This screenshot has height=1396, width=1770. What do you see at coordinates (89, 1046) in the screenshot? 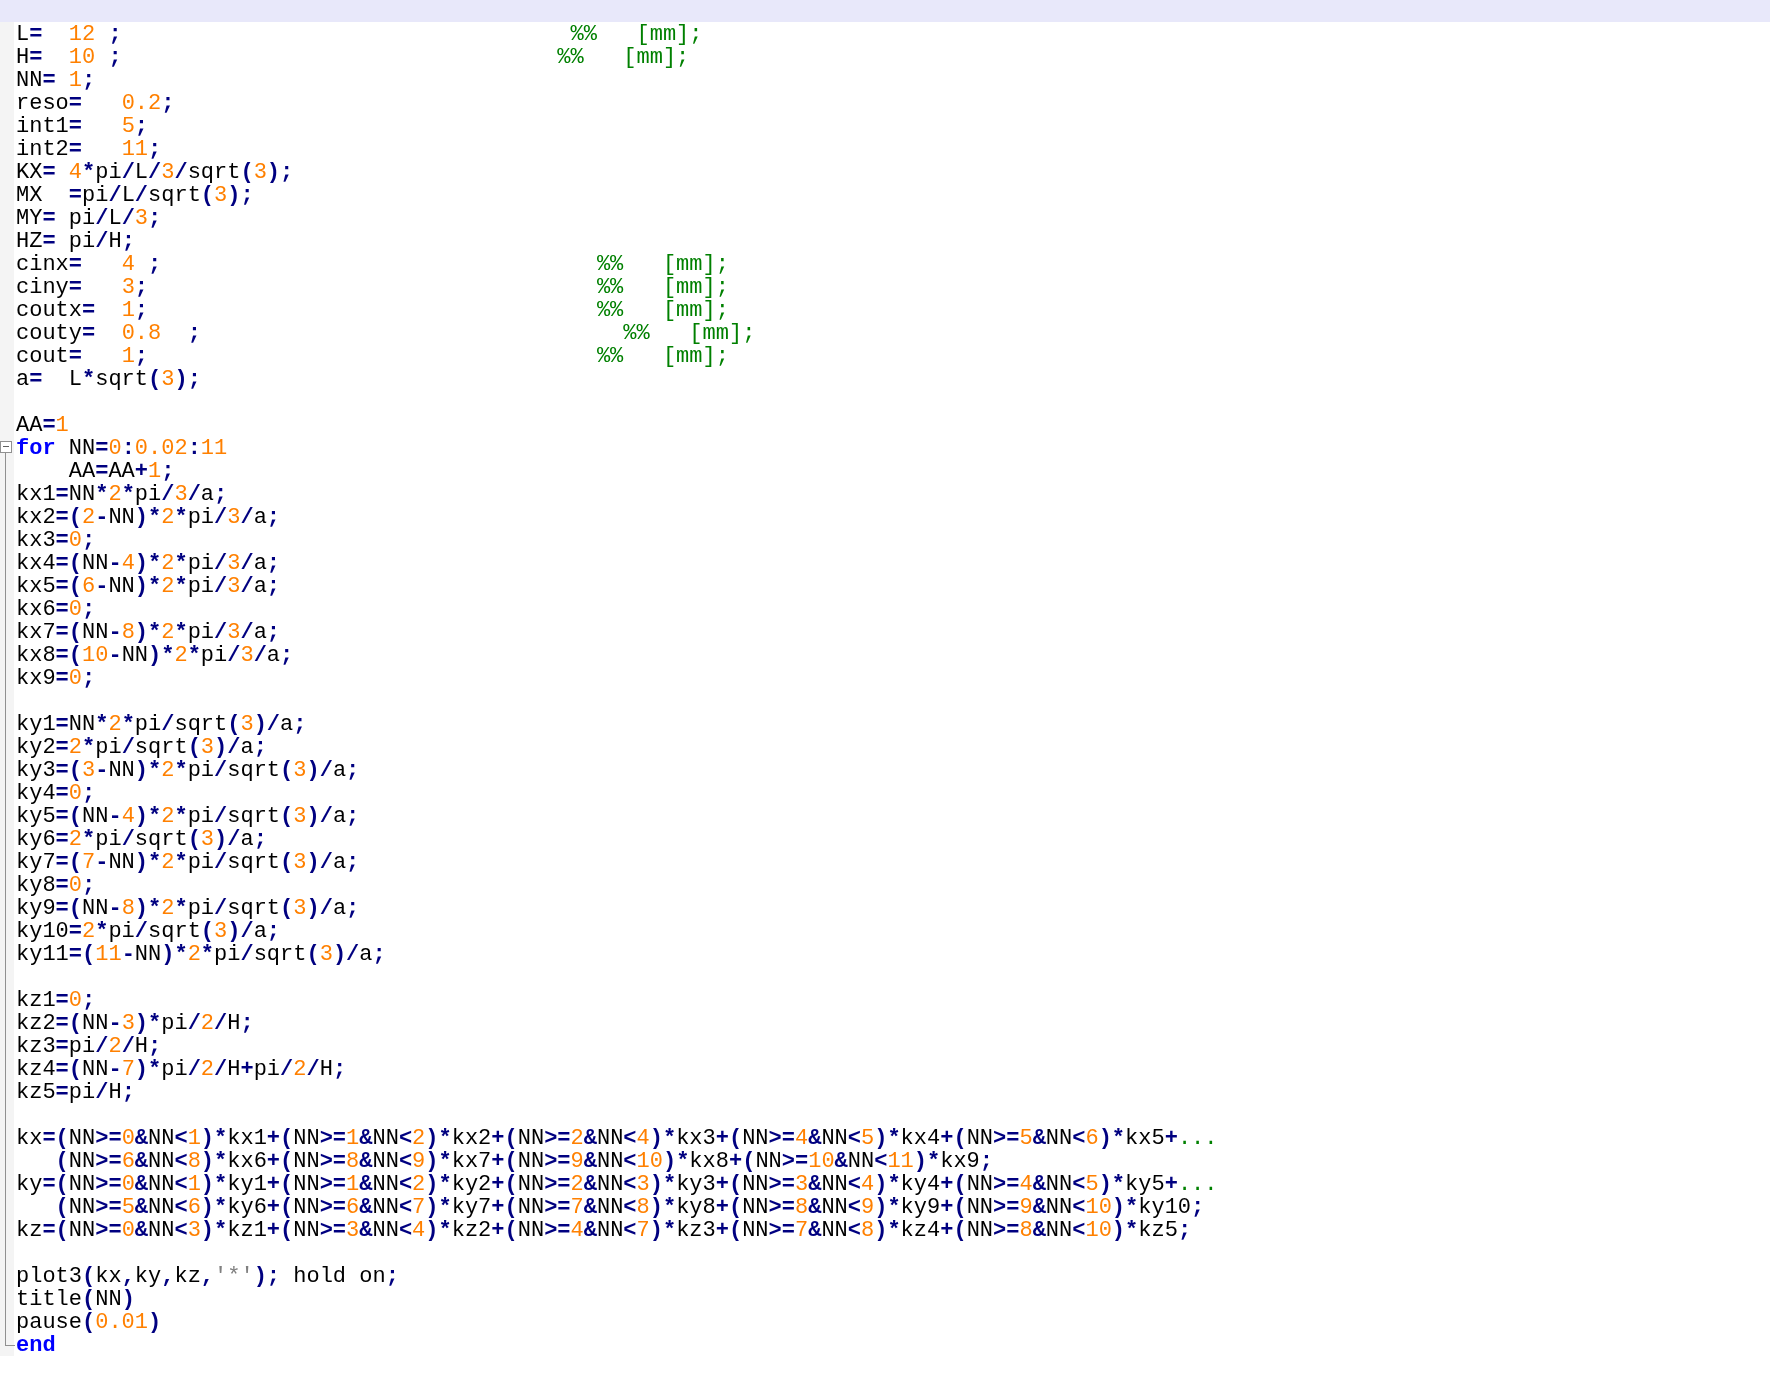
I see `code-line: kz3=pi/2/H;` at bounding box center [89, 1046].